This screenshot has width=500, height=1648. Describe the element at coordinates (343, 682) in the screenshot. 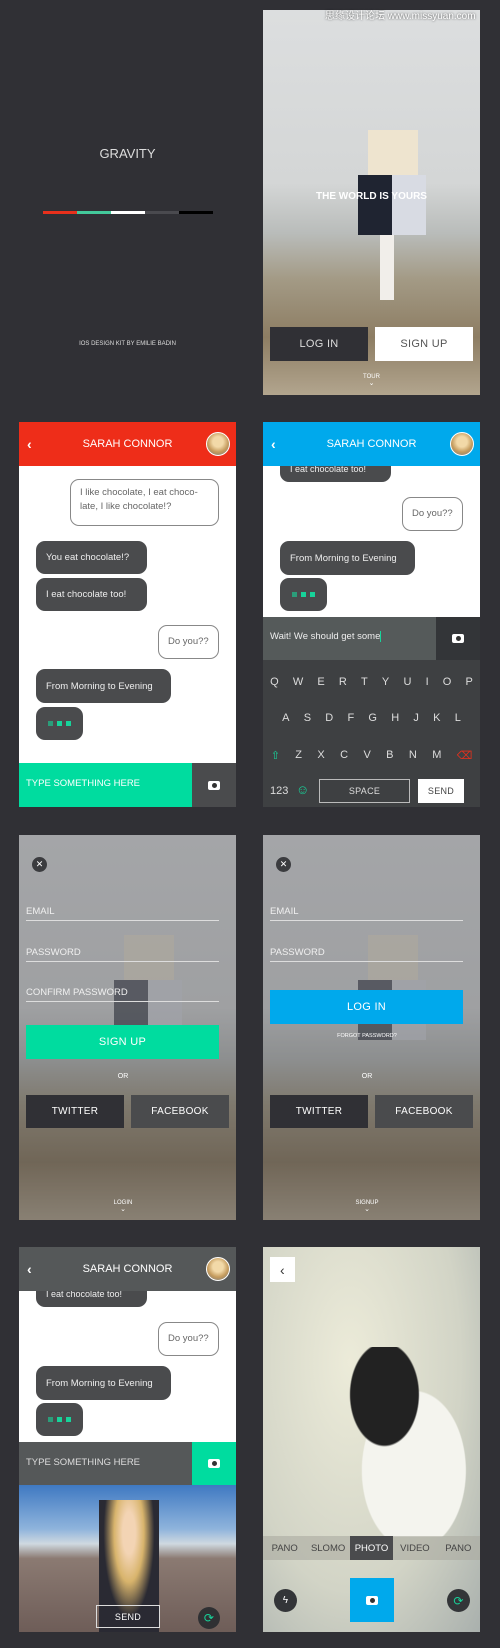

I see `key: R` at that location.